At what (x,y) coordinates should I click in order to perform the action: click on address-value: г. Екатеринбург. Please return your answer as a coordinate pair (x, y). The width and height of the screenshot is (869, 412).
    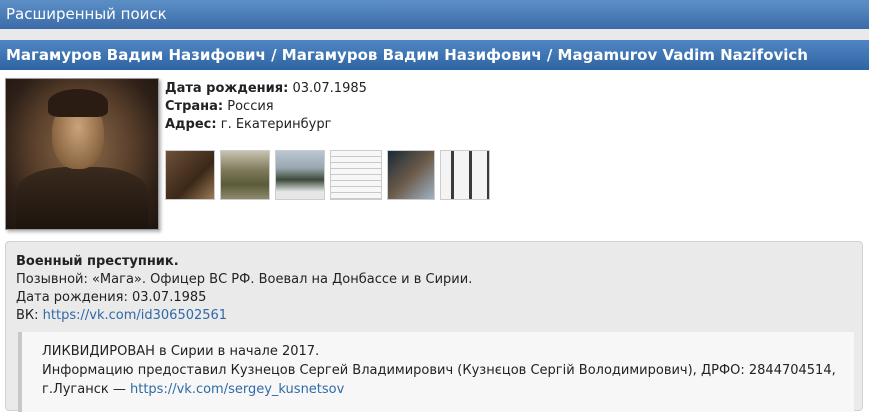
    Looking at the image, I should click on (276, 124).